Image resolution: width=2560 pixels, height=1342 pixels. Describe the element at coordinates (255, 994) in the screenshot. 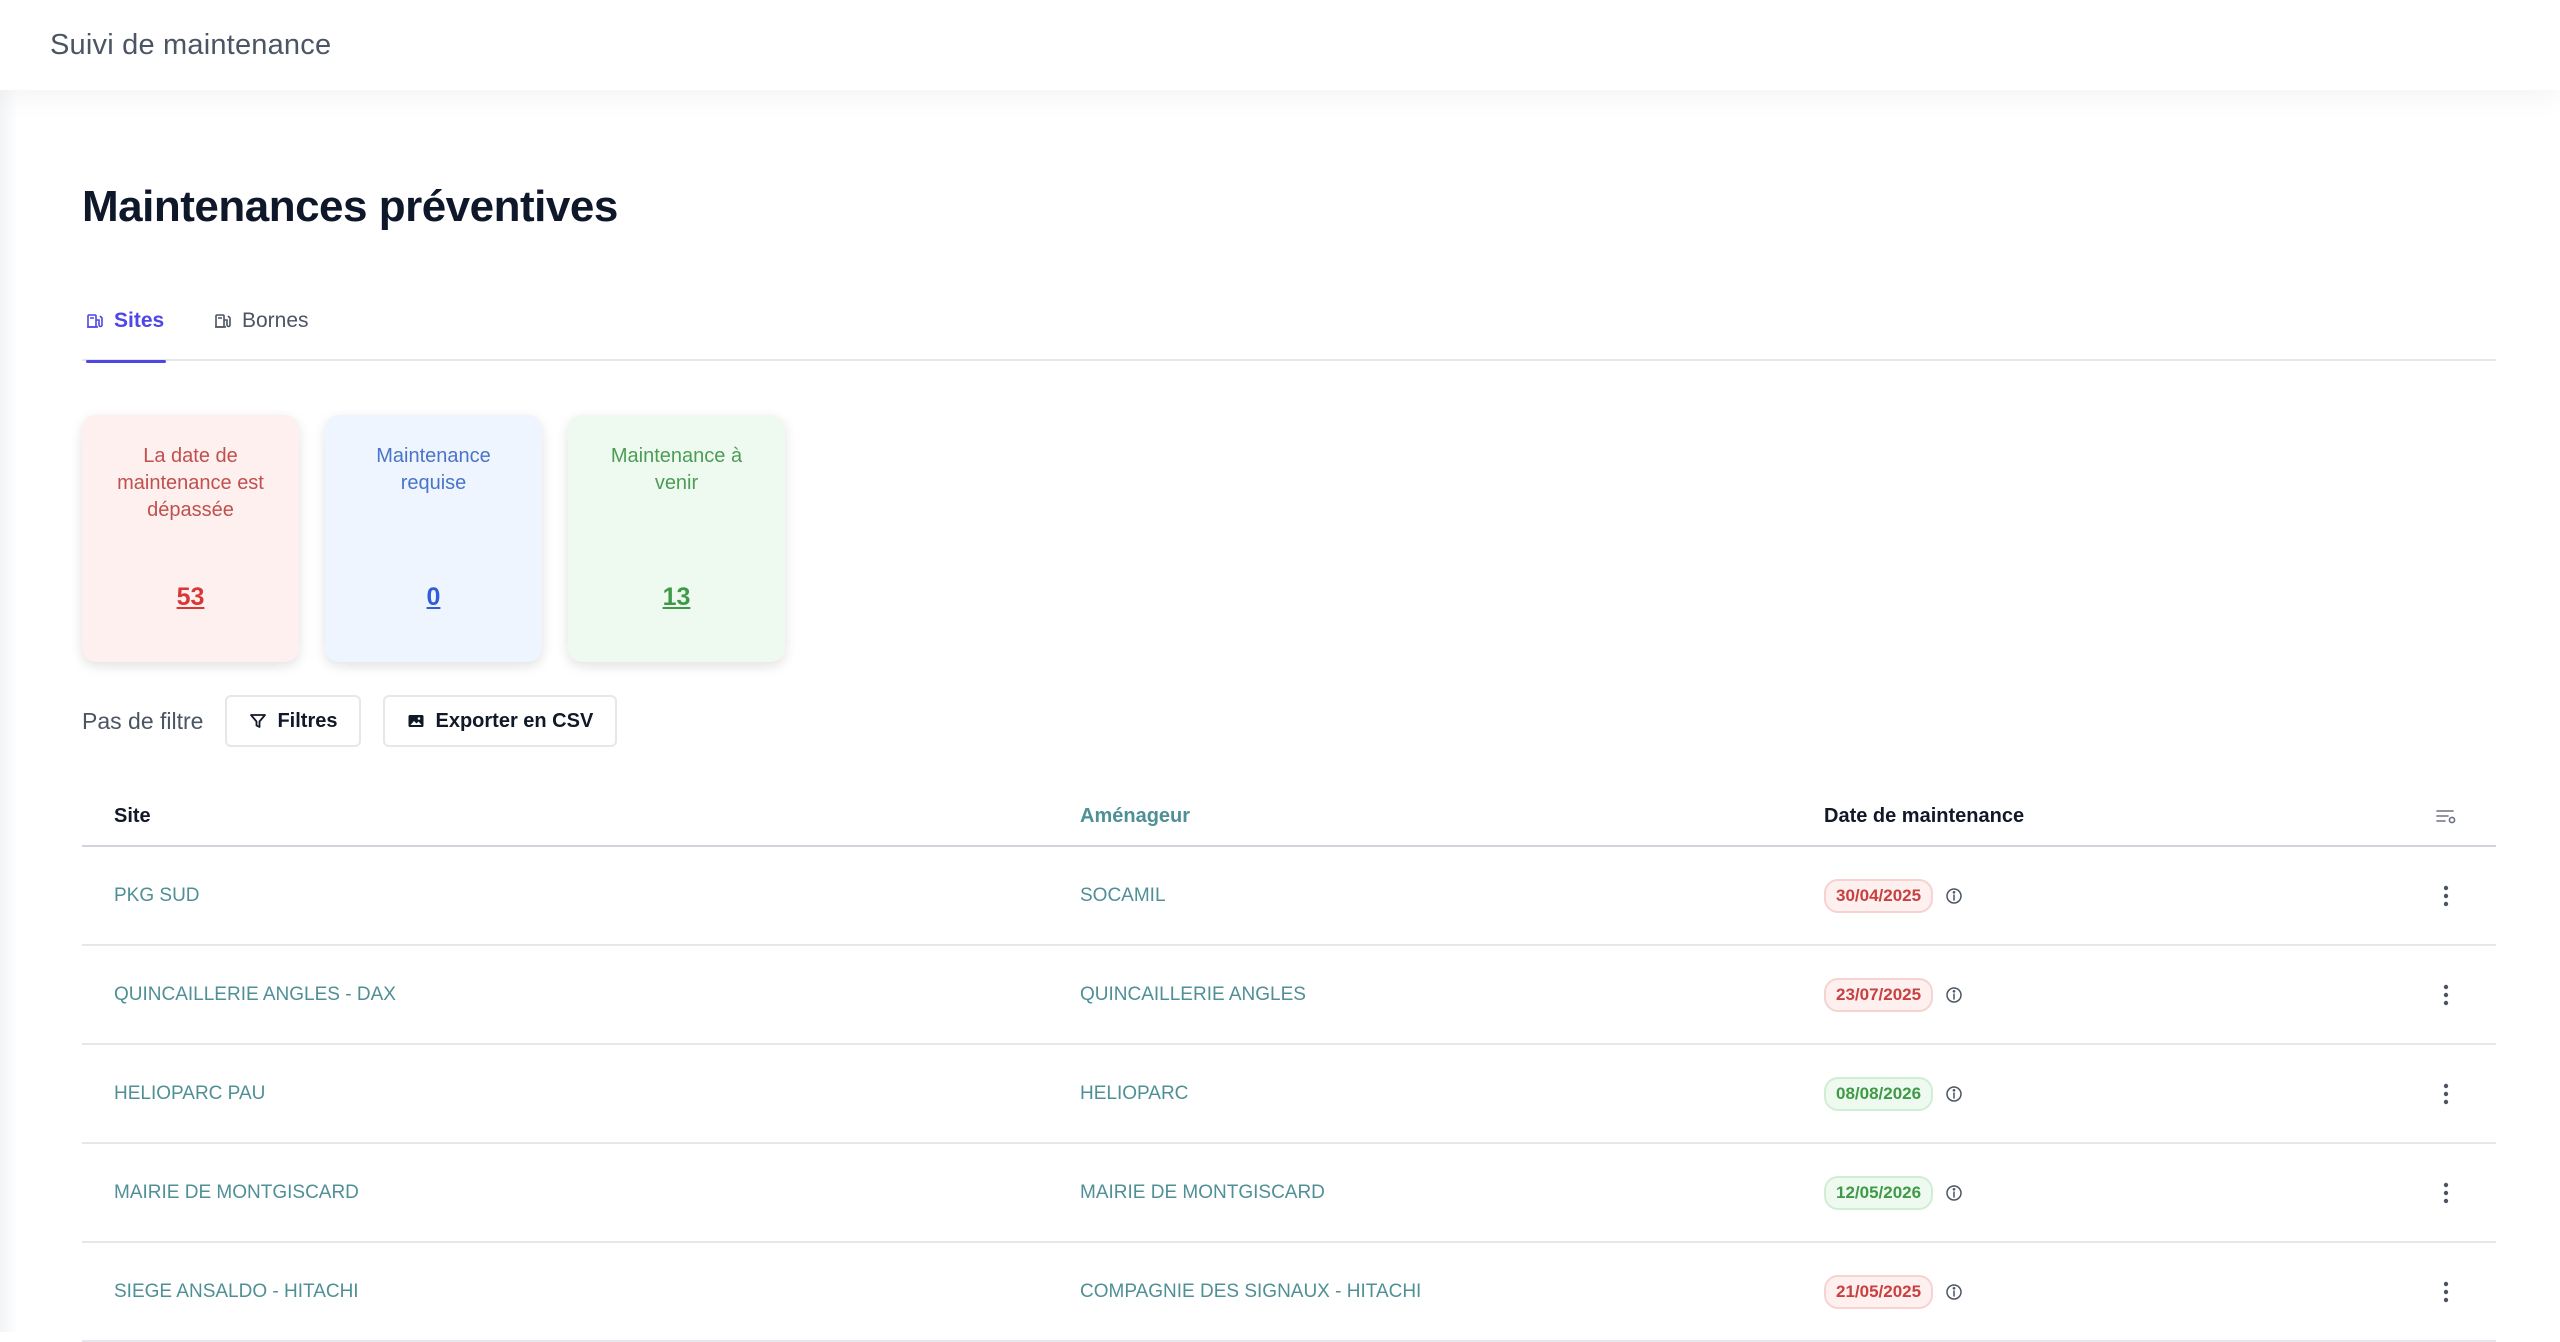

I see `site-link: QUINCAILLERIE ANGLES - DAX` at that location.